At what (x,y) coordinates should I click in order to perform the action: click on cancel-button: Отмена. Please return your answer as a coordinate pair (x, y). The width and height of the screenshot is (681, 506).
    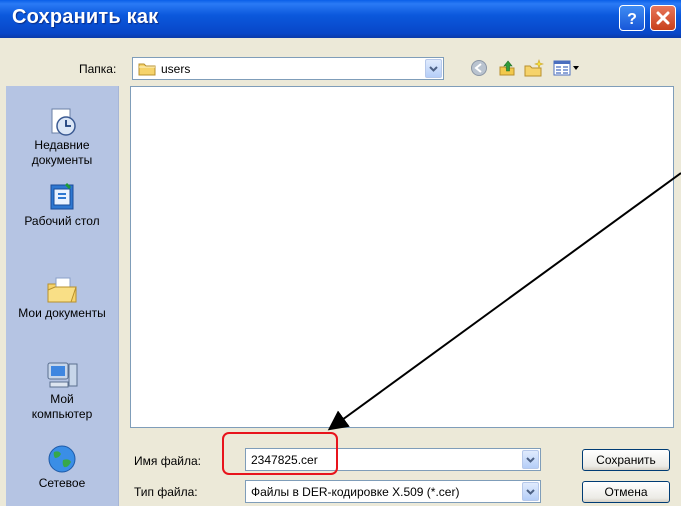
    Looking at the image, I should click on (626, 492).